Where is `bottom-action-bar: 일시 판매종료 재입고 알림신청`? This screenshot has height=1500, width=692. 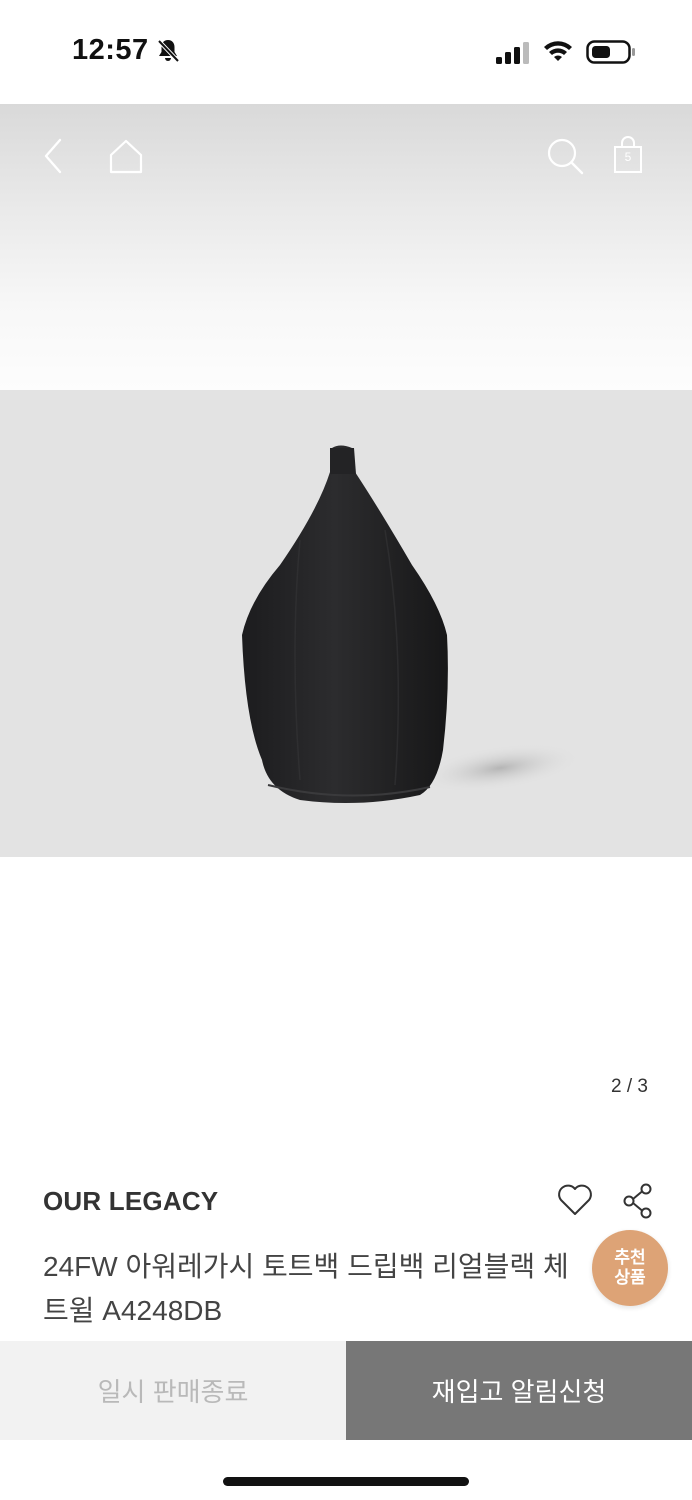
bottom-action-bar: 일시 판매종료 재입고 알림신청 is located at coordinates (346, 1390).